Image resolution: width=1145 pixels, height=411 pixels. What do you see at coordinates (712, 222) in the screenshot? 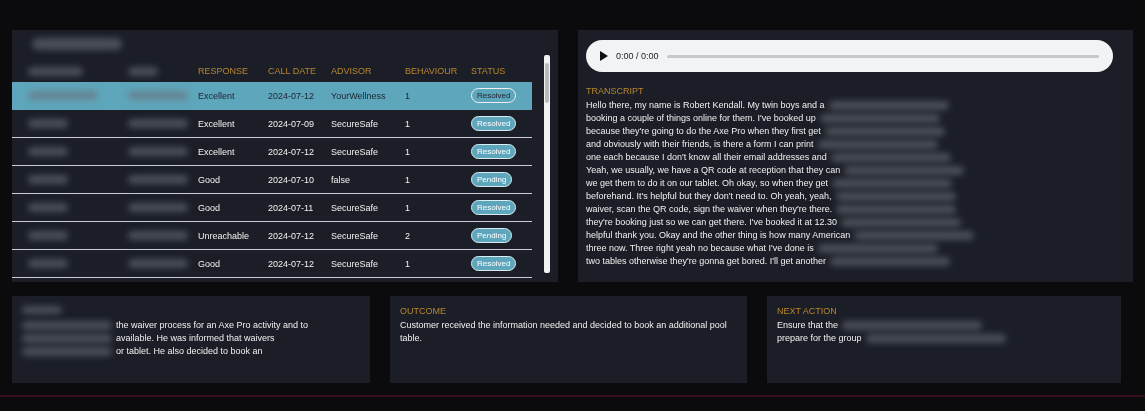
I see `transcript-text: they're booking just so we can get there. I've booked it at 12.30` at bounding box center [712, 222].